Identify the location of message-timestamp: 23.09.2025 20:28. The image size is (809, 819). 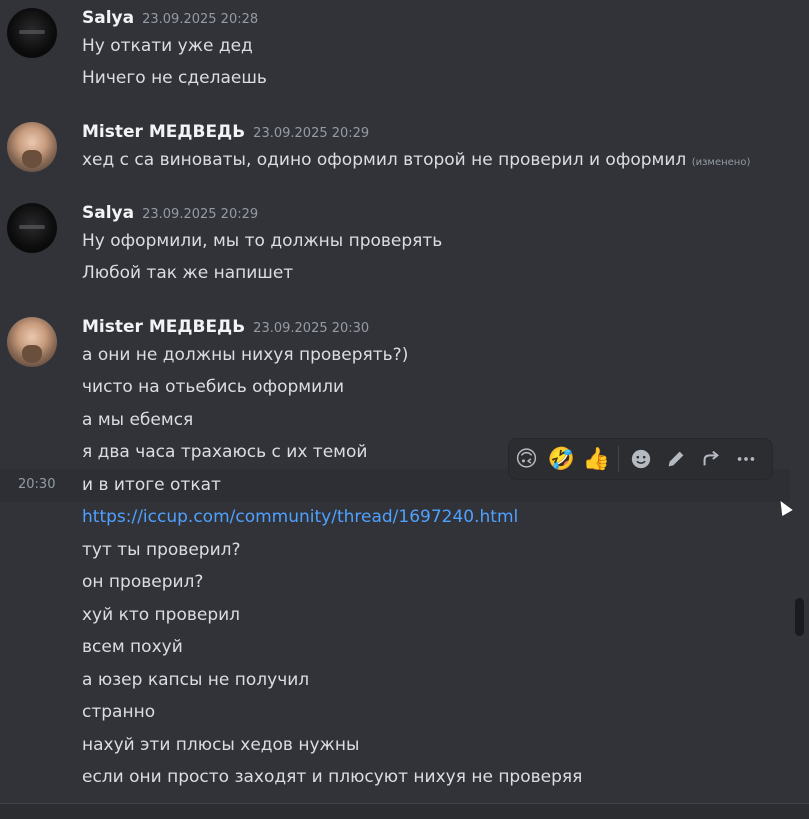
(200, 19).